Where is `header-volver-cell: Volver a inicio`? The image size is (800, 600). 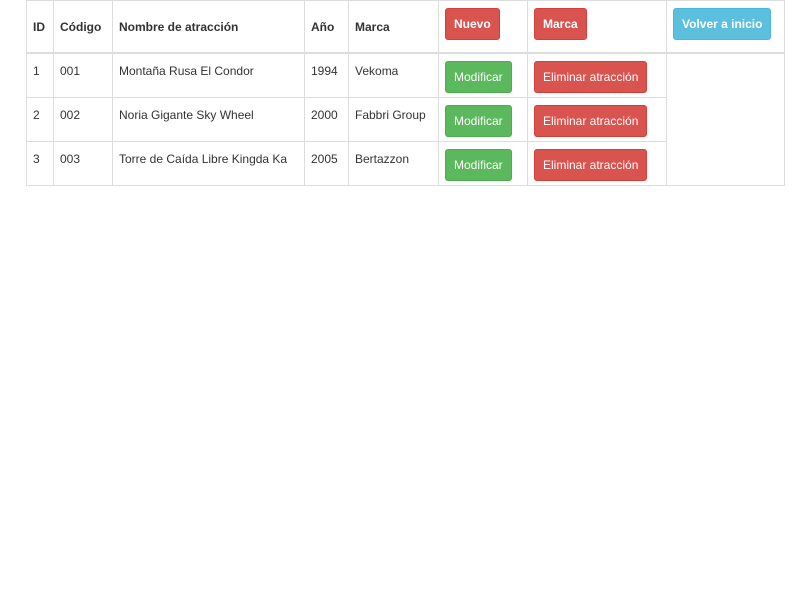 header-volver-cell: Volver a inicio is located at coordinates (725, 27).